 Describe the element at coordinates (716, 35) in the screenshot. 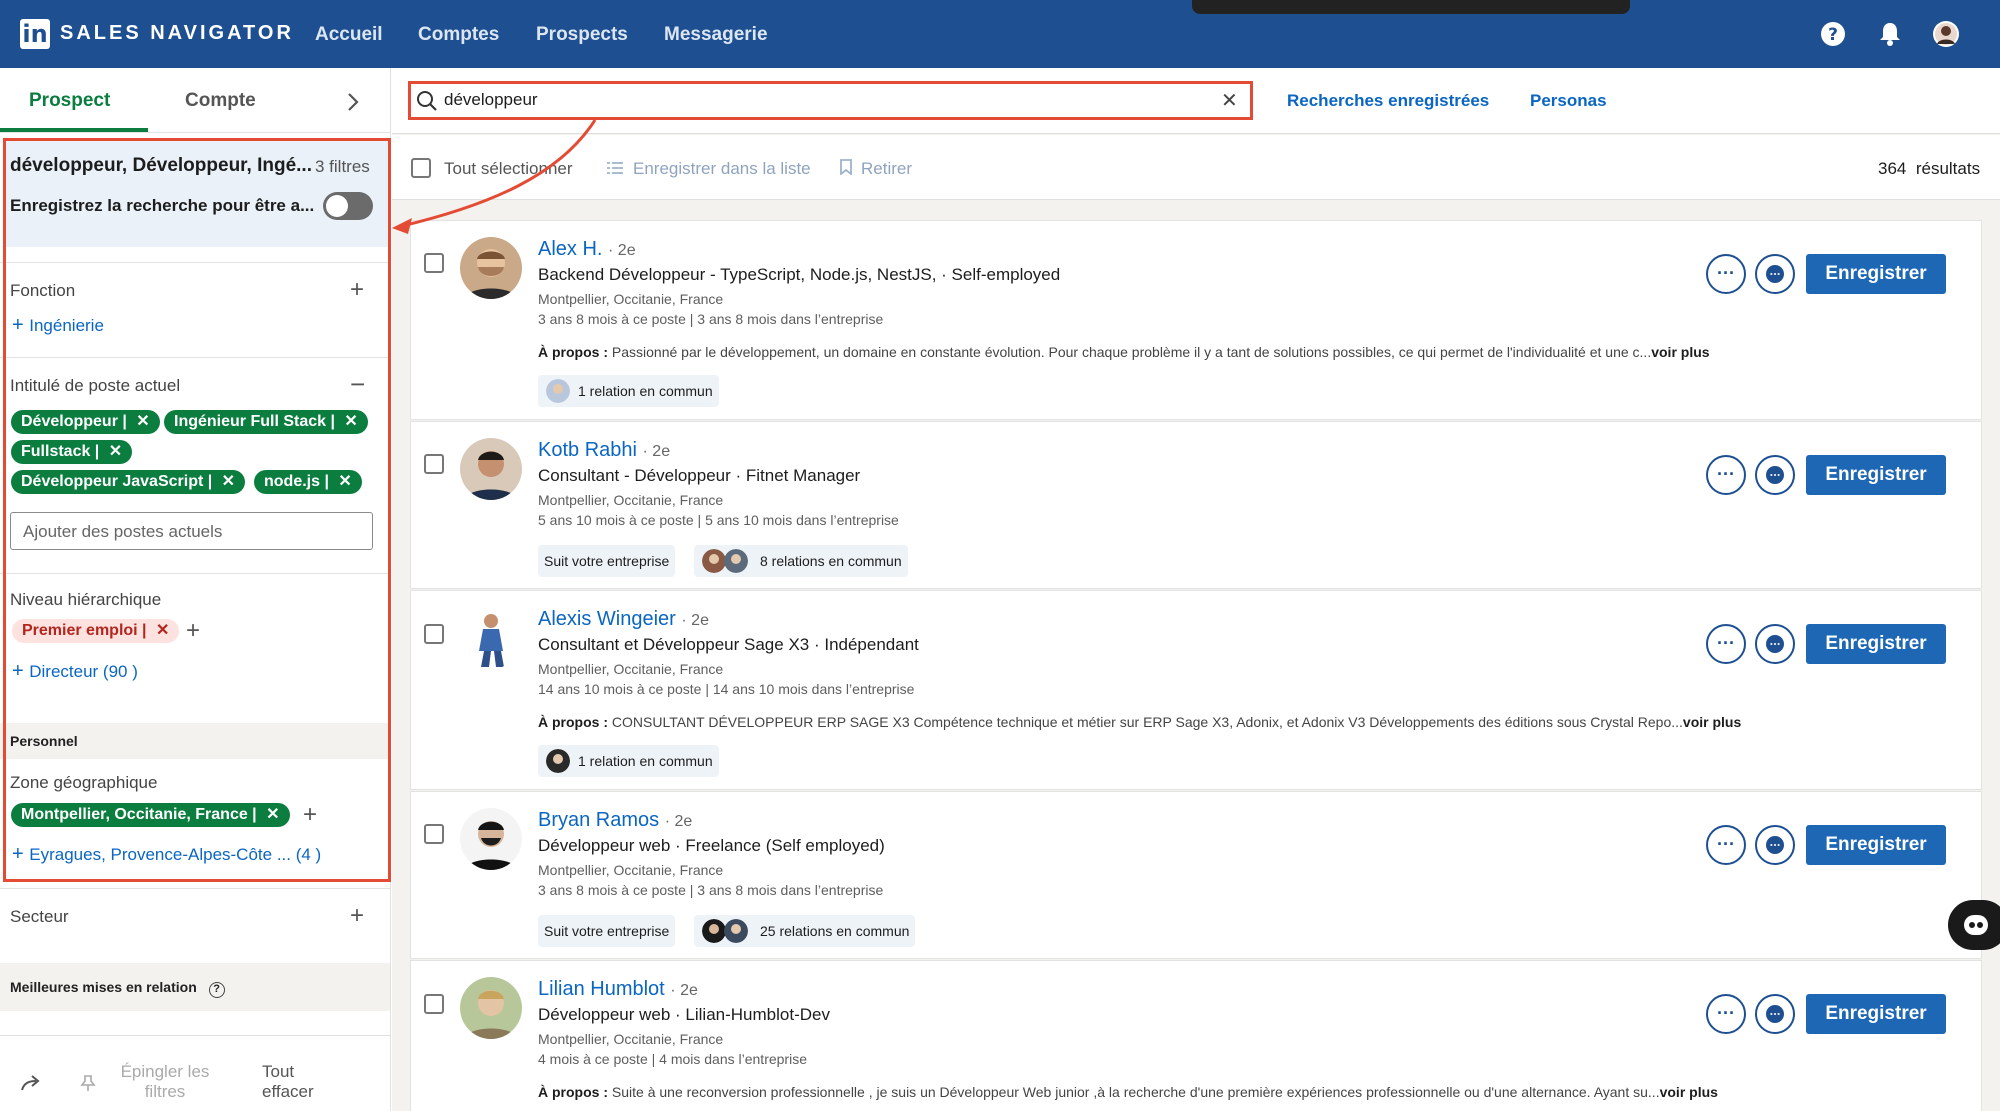

I see `nav-messagerie: Messagerie` at that location.